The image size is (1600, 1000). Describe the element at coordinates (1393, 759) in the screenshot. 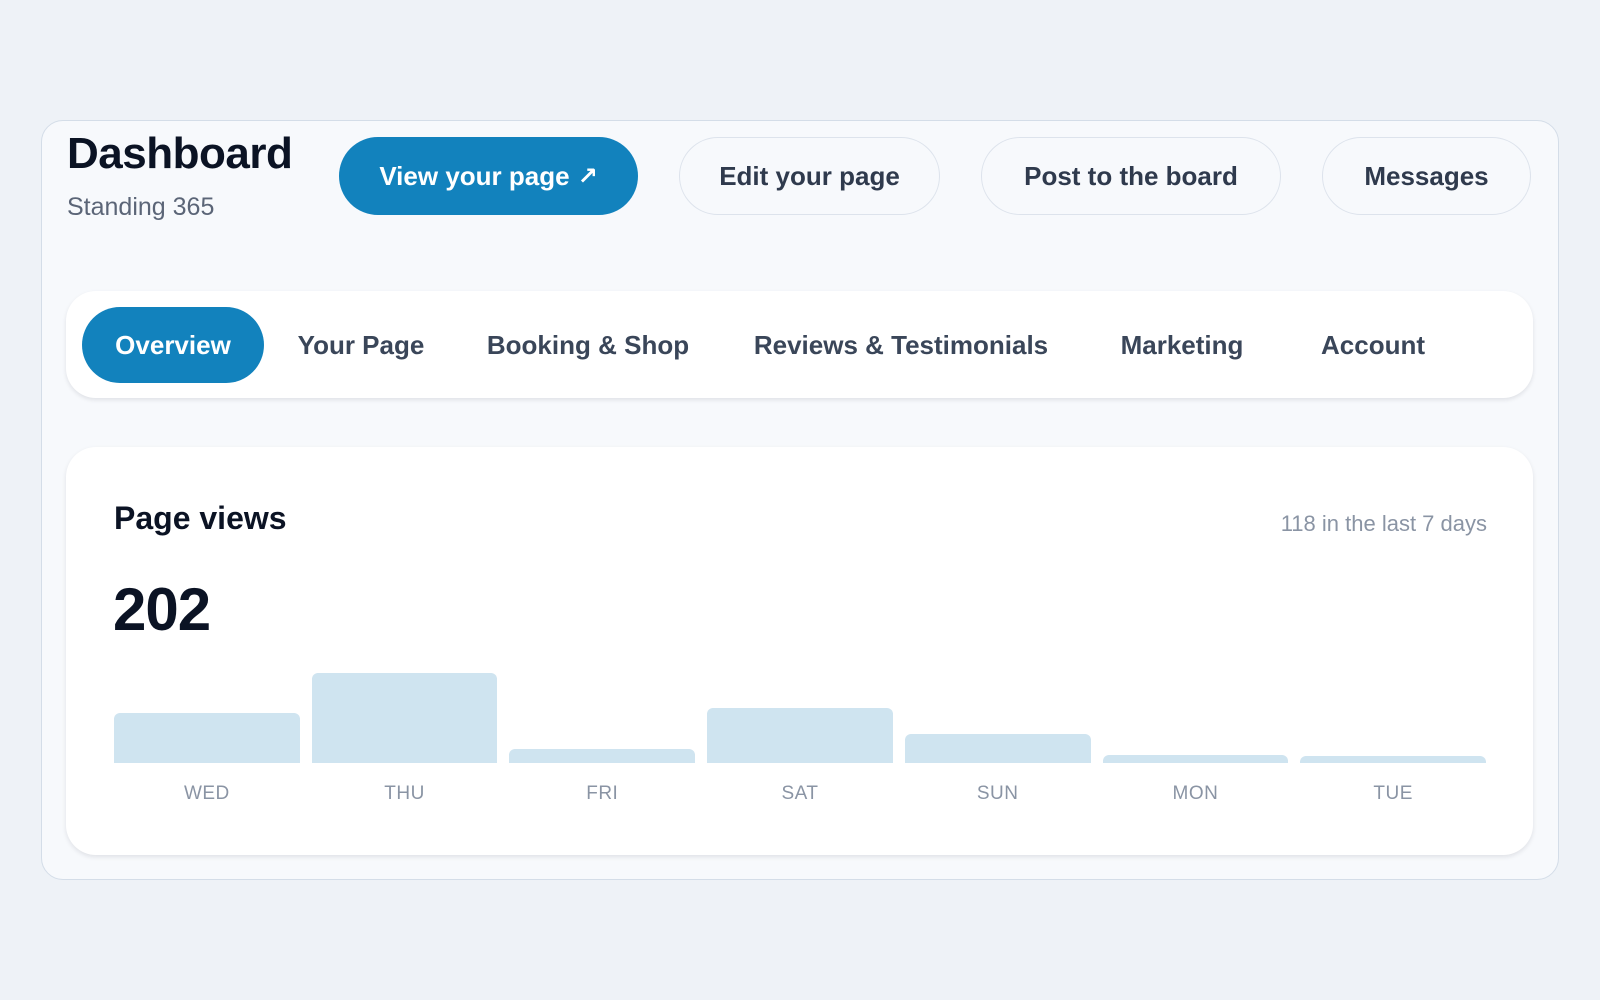

I see `bar-tue` at that location.